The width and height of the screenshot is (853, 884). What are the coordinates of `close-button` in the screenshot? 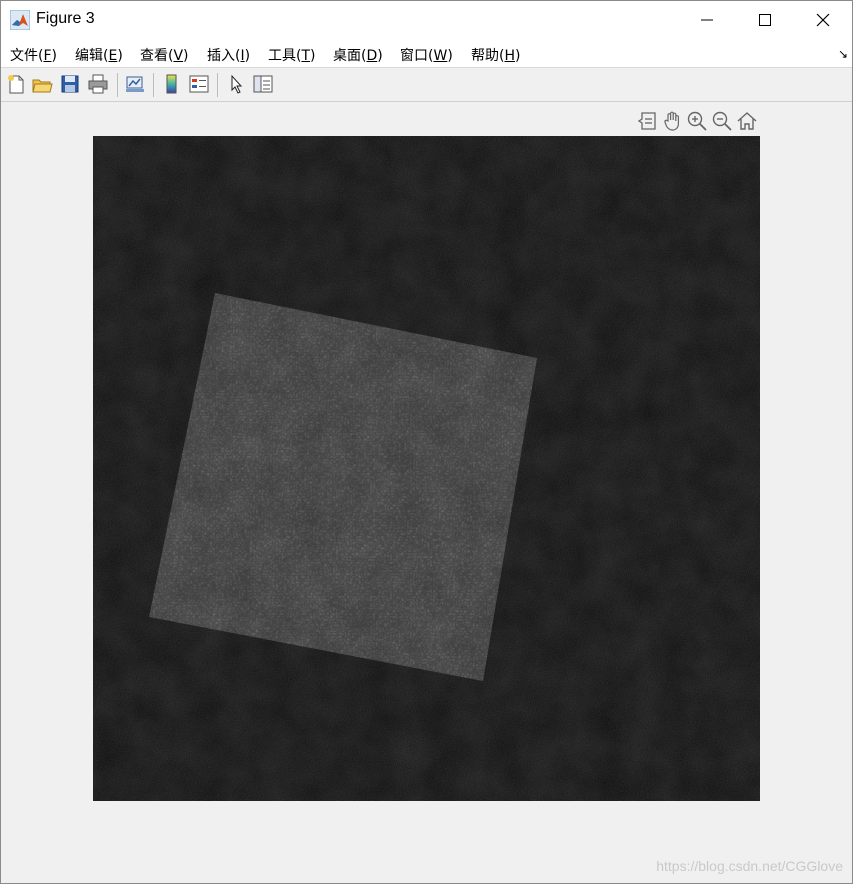 It's located at (823, 20).